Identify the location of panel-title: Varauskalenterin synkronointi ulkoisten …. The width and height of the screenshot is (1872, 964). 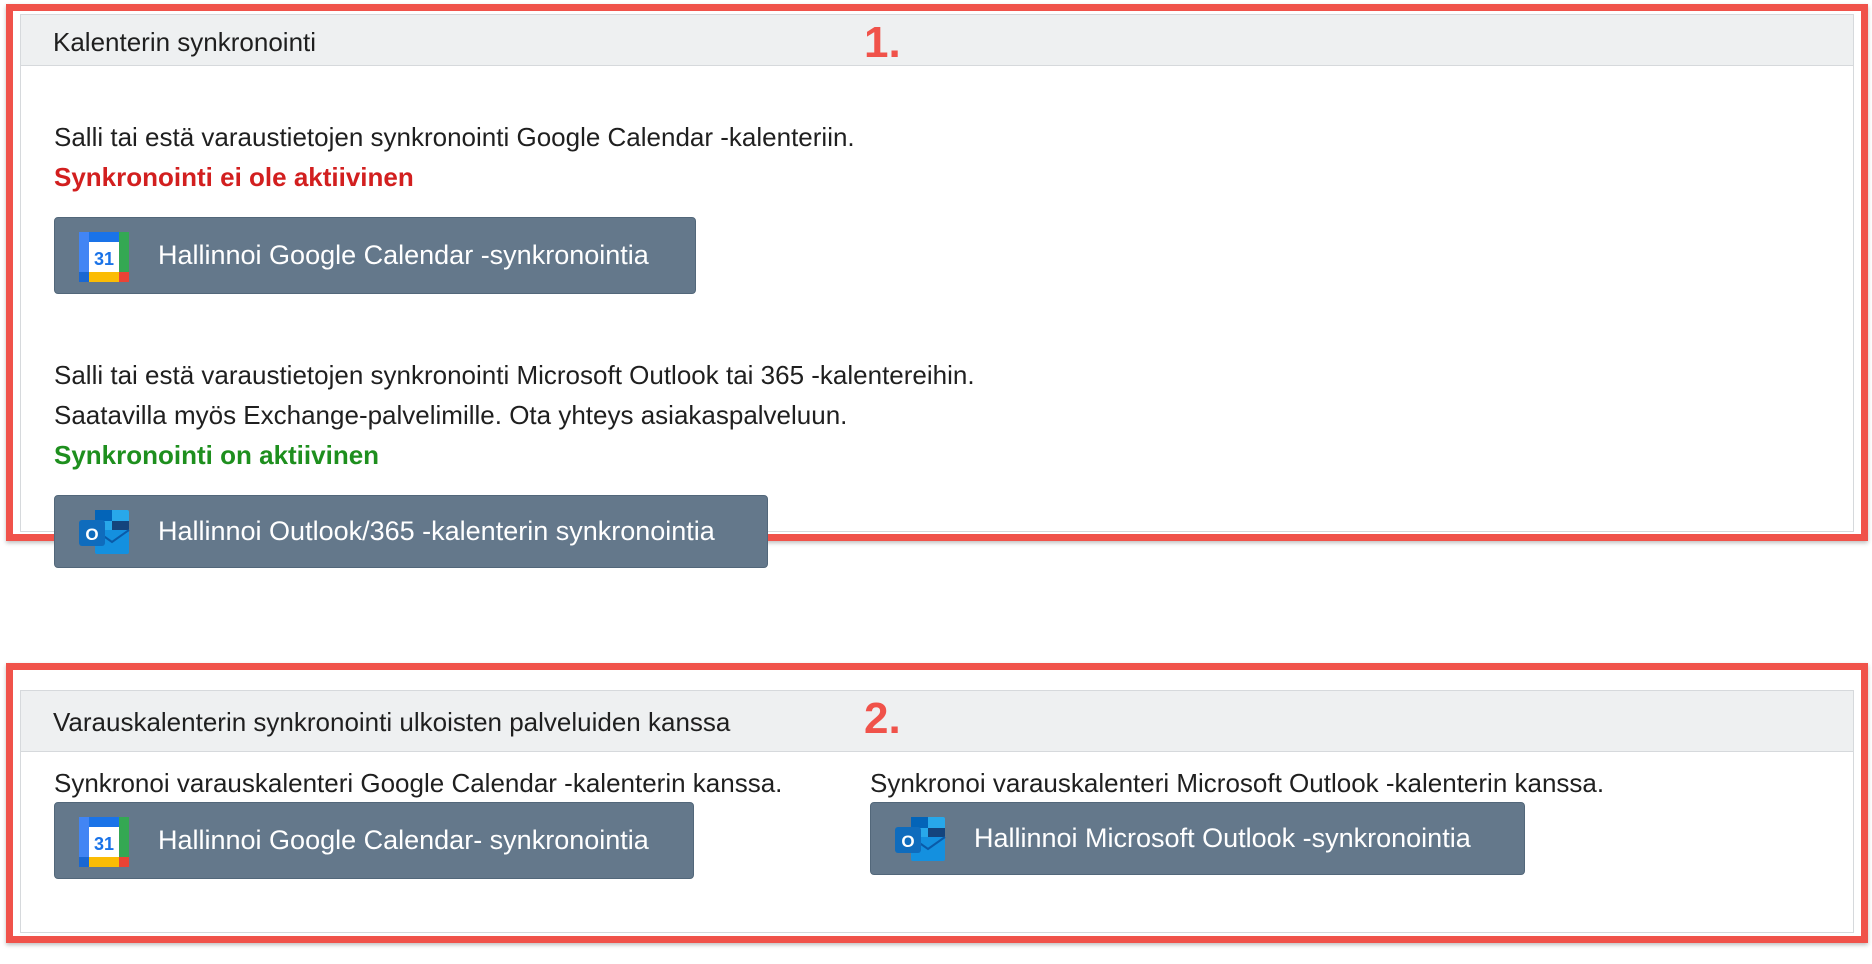
(392, 722).